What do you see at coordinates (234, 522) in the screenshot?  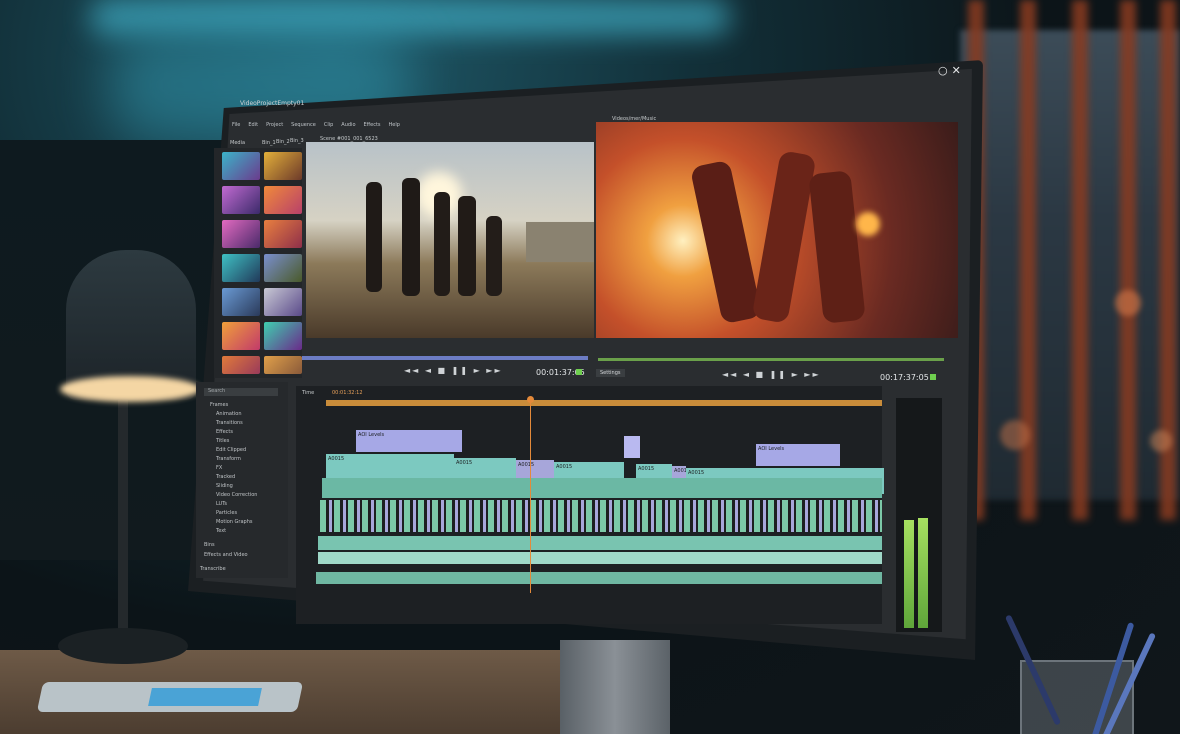 I see `folder-item: Motion Graphs` at bounding box center [234, 522].